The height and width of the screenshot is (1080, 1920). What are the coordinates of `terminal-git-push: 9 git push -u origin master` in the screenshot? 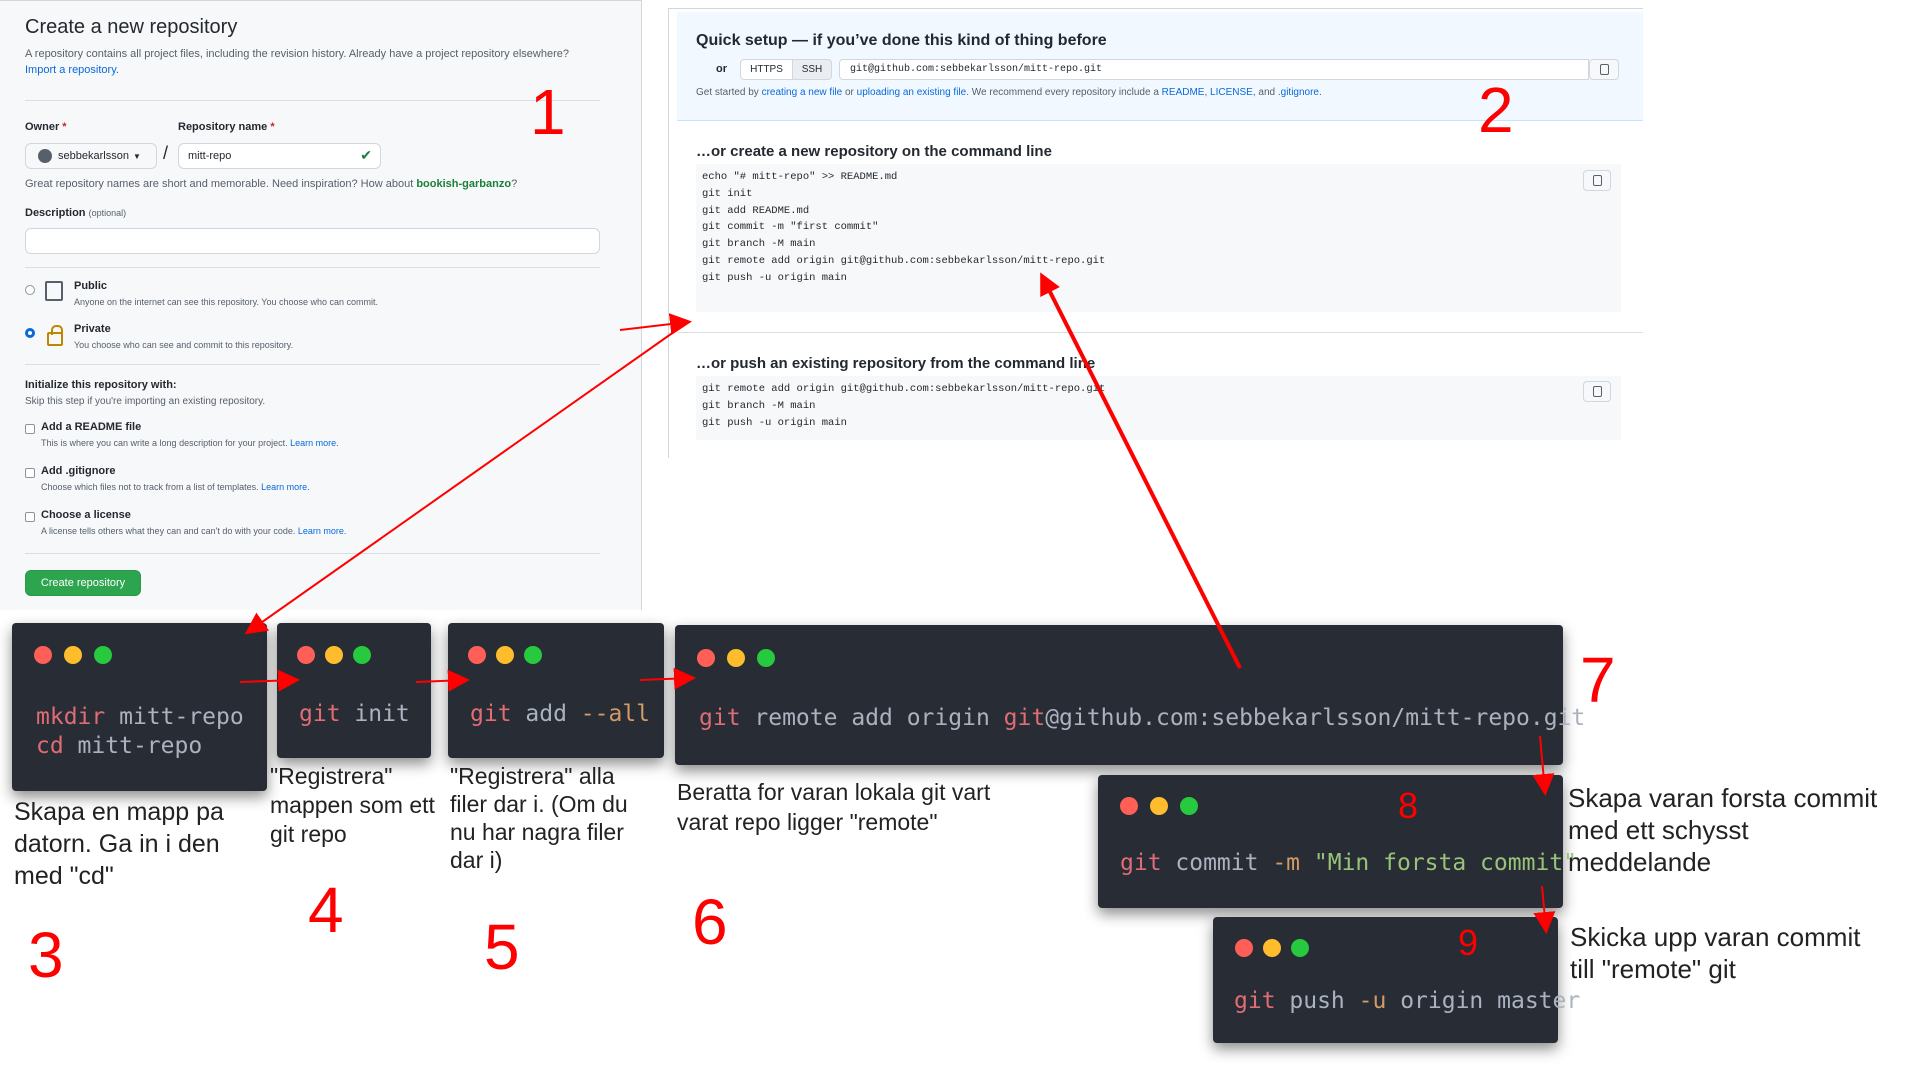 It's located at (1396, 980).